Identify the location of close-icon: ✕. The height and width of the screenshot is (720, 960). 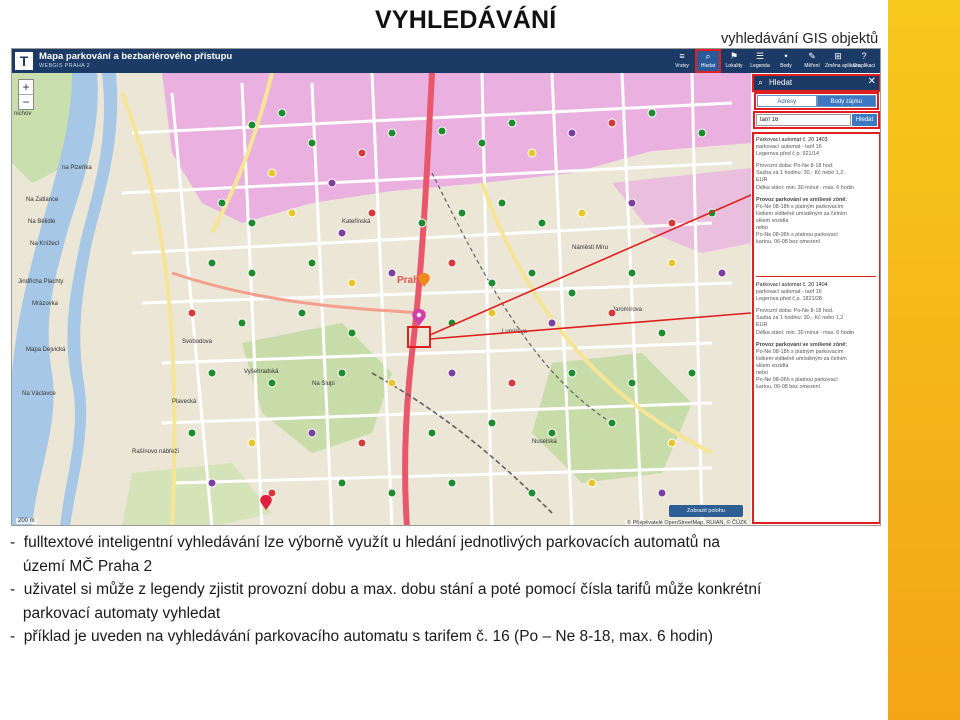
(872, 81).